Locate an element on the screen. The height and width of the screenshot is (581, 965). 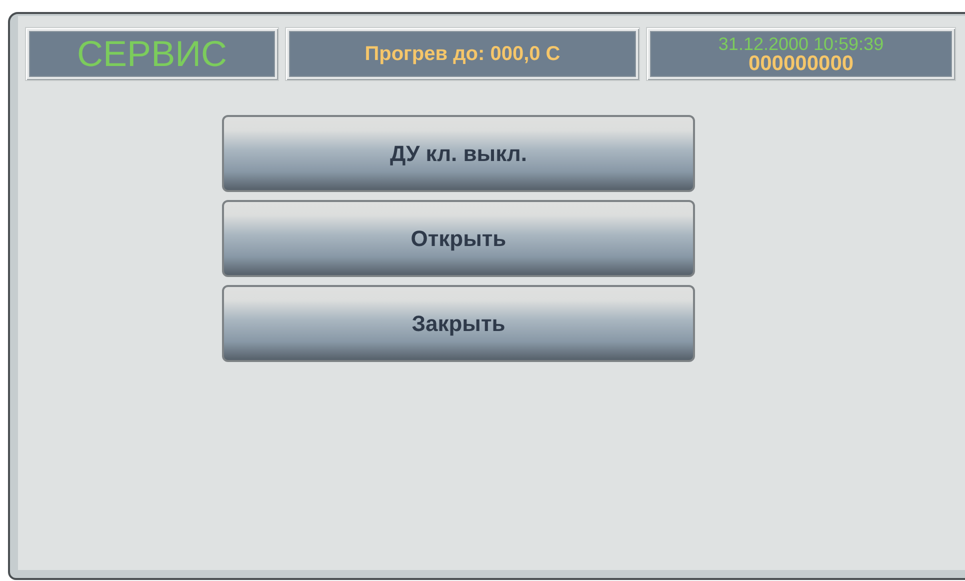
datetime-text: 31.12.2000 10:59:39 is located at coordinates (801, 43).